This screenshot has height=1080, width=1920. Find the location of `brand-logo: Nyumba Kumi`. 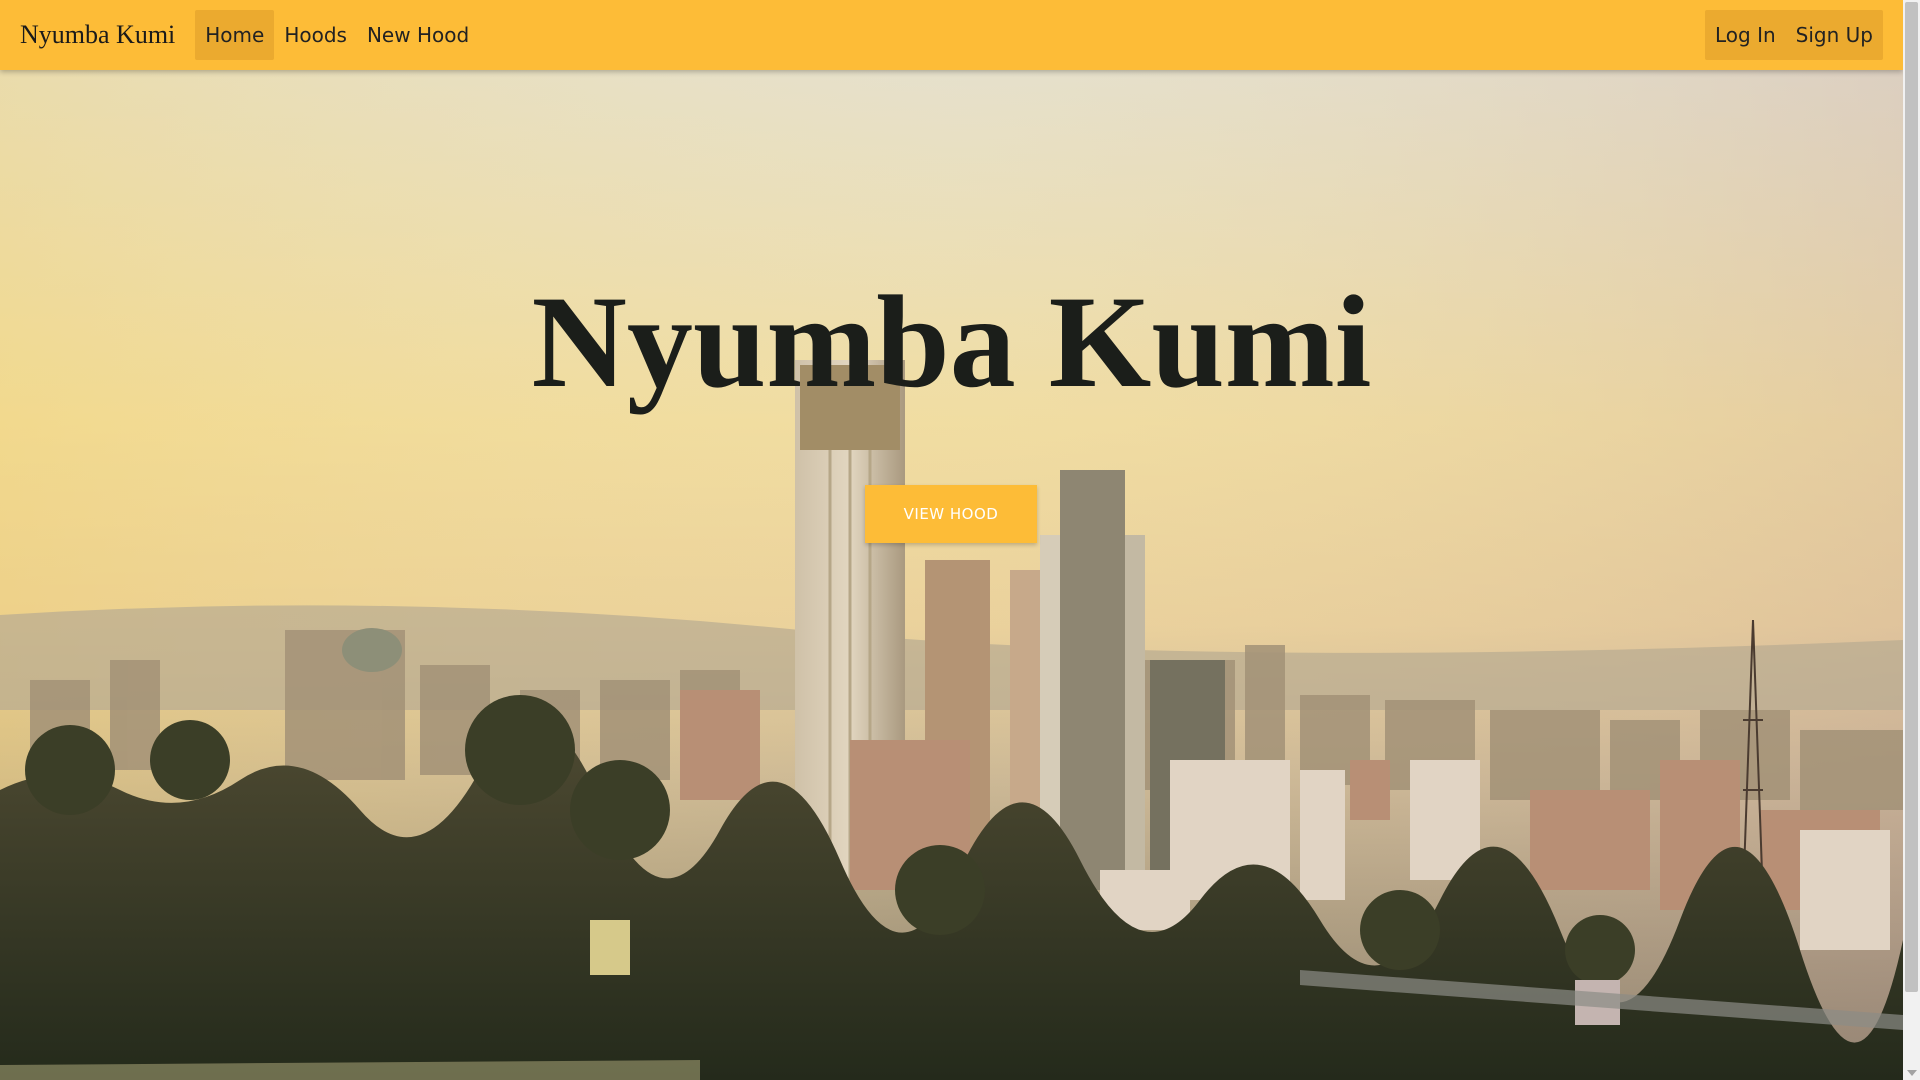

brand-logo: Nyumba Kumi is located at coordinates (97, 35).